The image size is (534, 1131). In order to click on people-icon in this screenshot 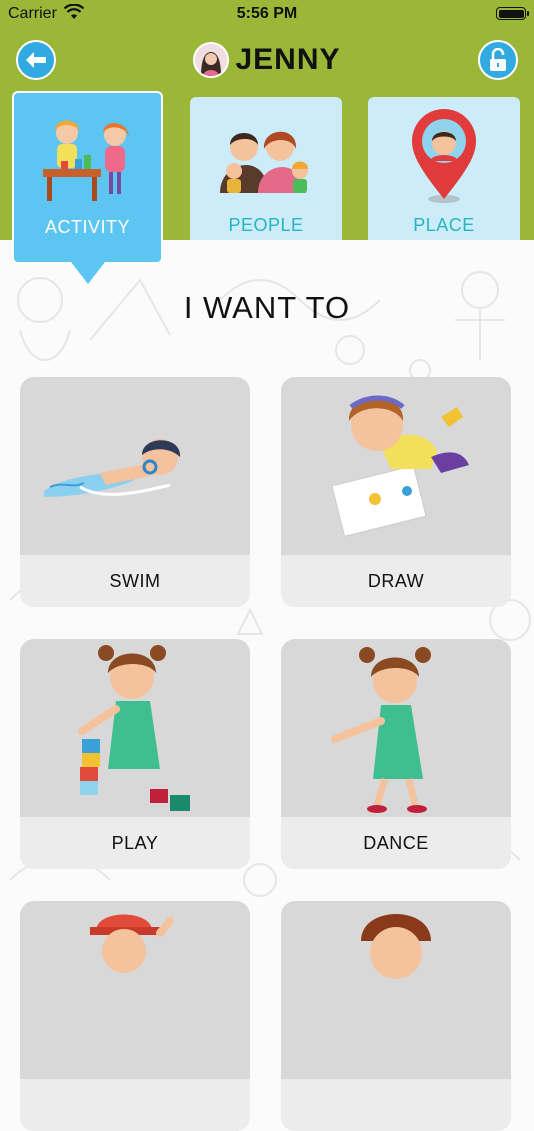, I will do `click(264, 162)`.